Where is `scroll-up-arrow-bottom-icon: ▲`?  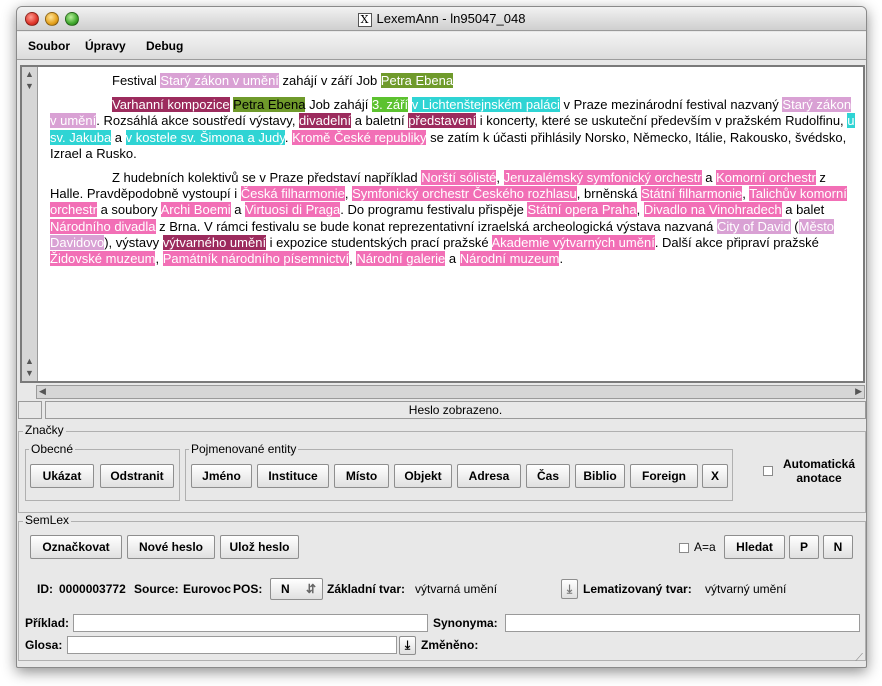 scroll-up-arrow-bottom-icon: ▲ is located at coordinates (29, 361).